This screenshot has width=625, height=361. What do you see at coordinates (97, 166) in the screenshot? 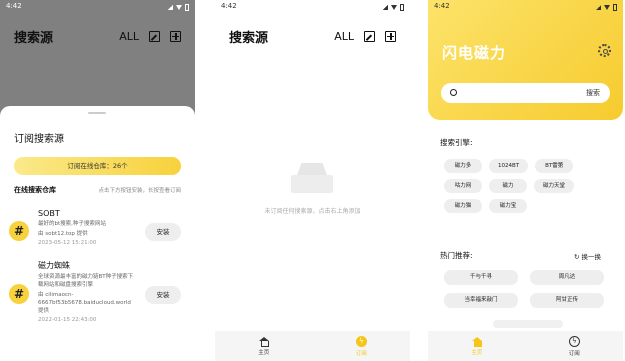
I see `subscribe-repo-button: 订阅在线仓库：26个` at bounding box center [97, 166].